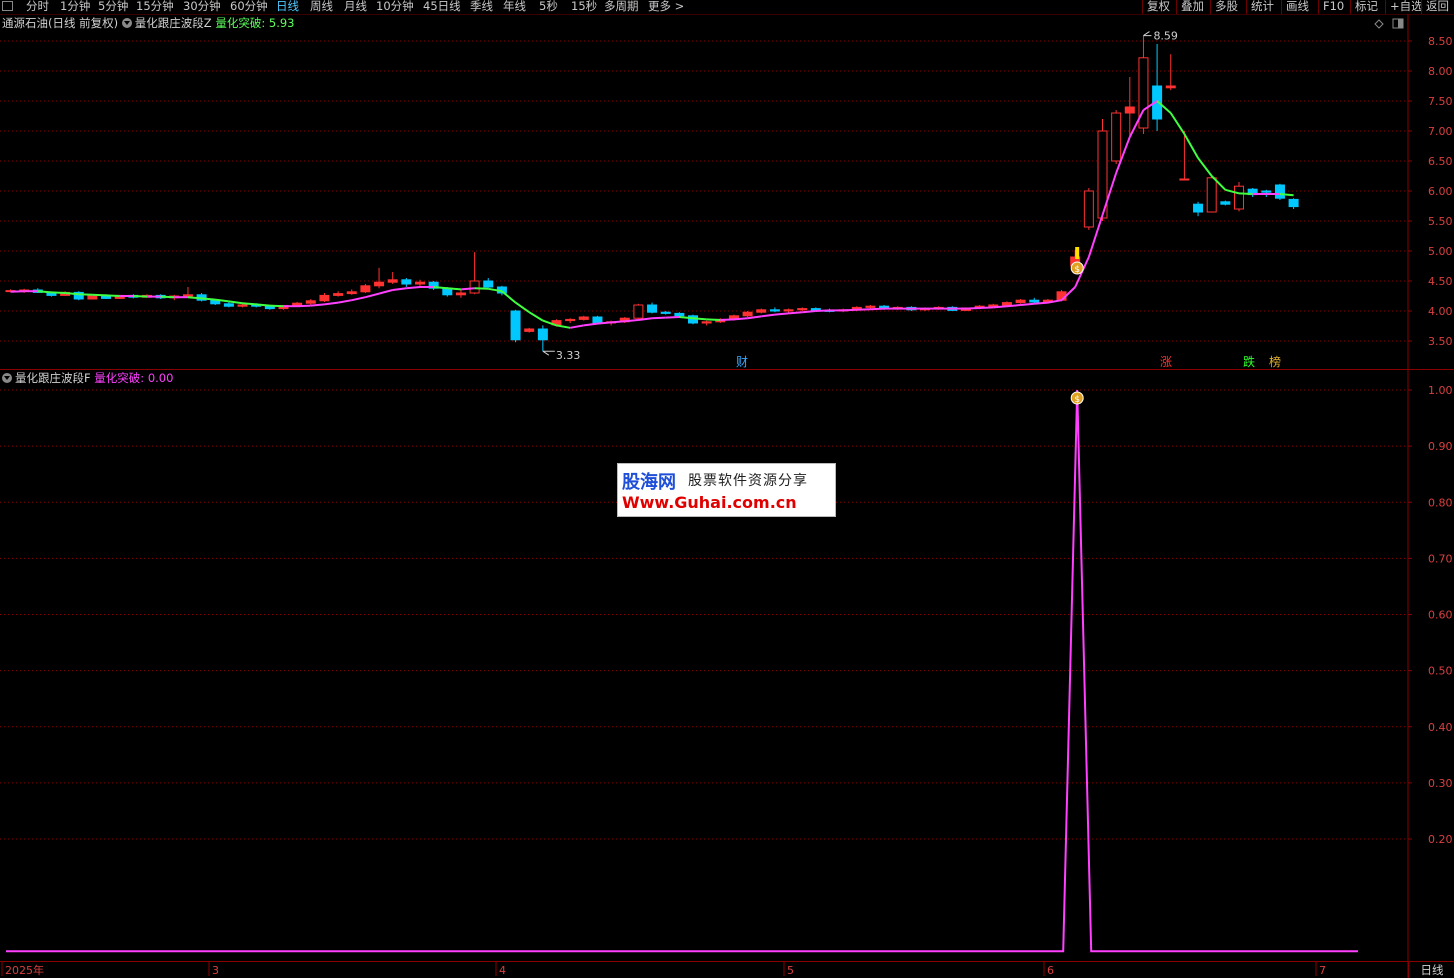  Describe the element at coordinates (173, 23) in the screenshot. I see `main-indicator-name: 量化跟庄波段Z` at that location.